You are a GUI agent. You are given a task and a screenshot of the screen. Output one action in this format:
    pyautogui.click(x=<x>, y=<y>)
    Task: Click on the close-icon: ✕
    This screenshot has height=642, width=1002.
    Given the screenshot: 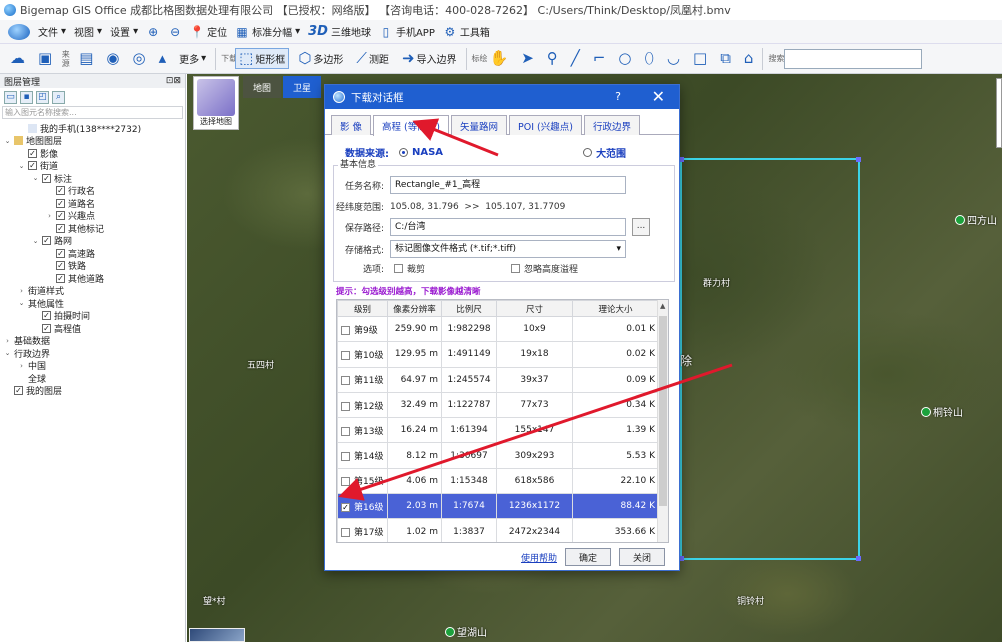 What is the action you would take?
    pyautogui.click(x=658, y=96)
    